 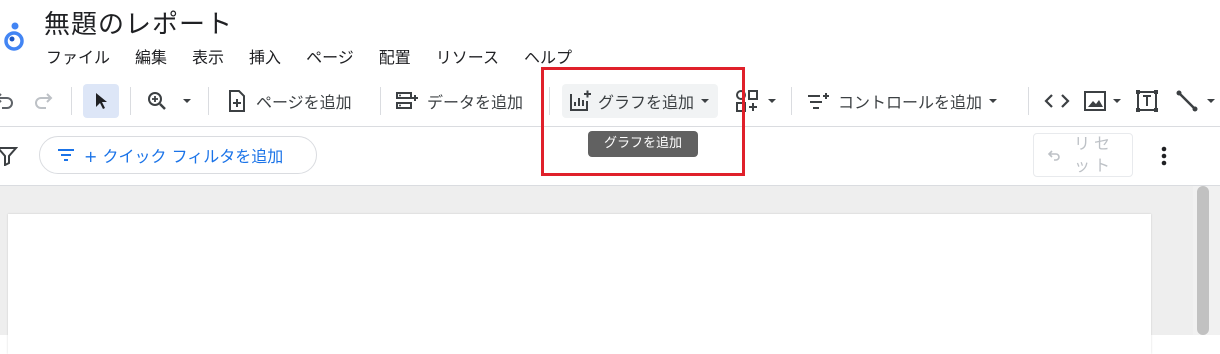 I want to click on scrollbar-track, so click(x=1206, y=260).